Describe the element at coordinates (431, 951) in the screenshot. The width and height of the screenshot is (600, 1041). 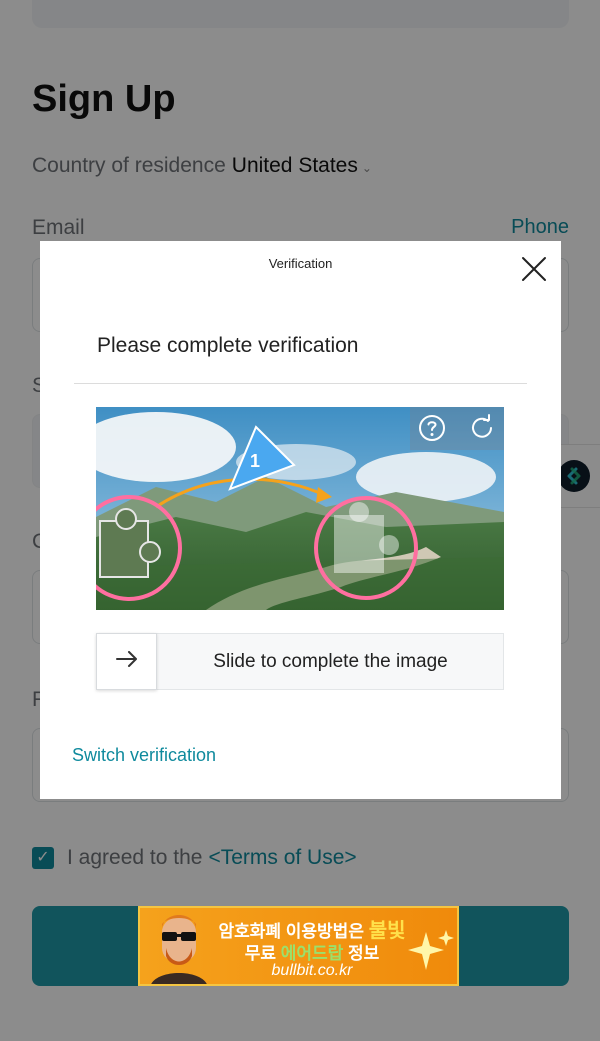
I see `sparkle-icon` at that location.